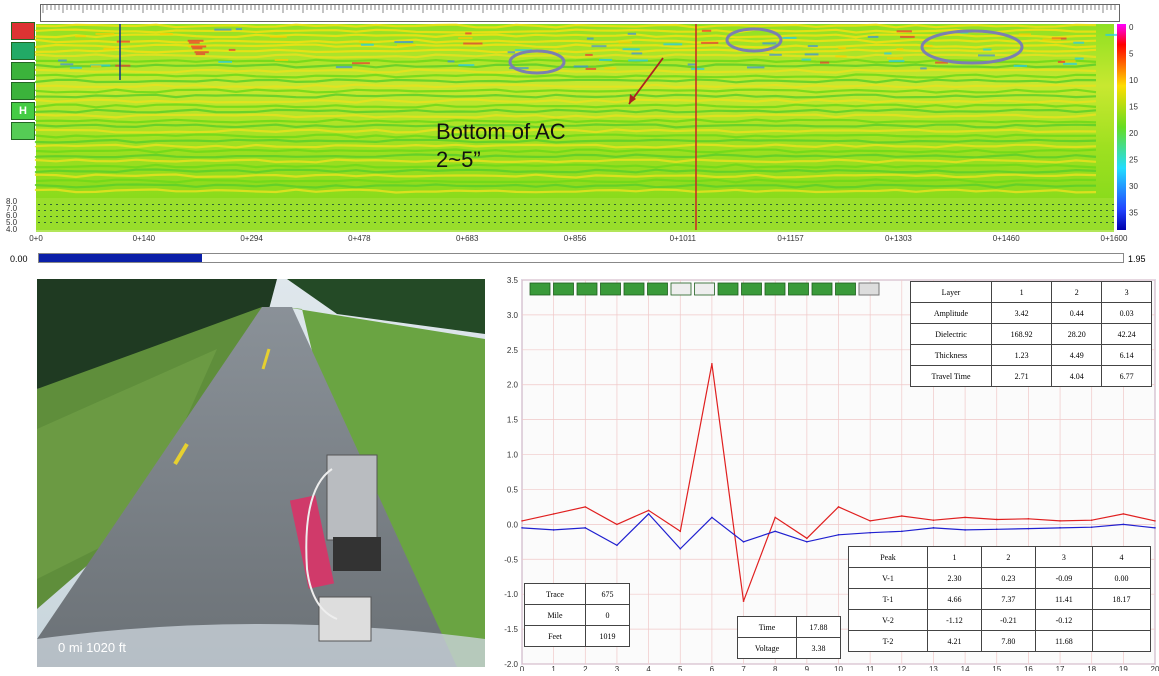 The width and height of the screenshot is (1159, 676). Describe the element at coordinates (511, 664) in the screenshot. I see `y-tick-label: -2.0` at that location.